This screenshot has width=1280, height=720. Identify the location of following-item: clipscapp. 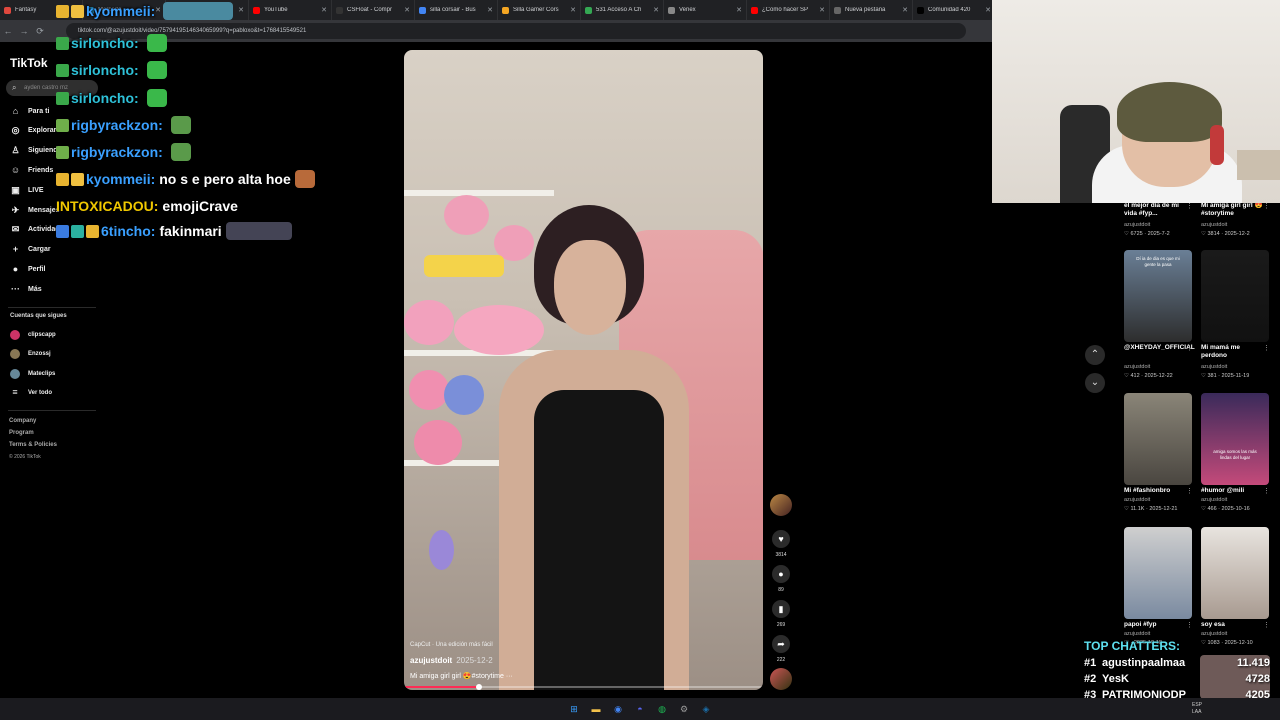
(33, 335).